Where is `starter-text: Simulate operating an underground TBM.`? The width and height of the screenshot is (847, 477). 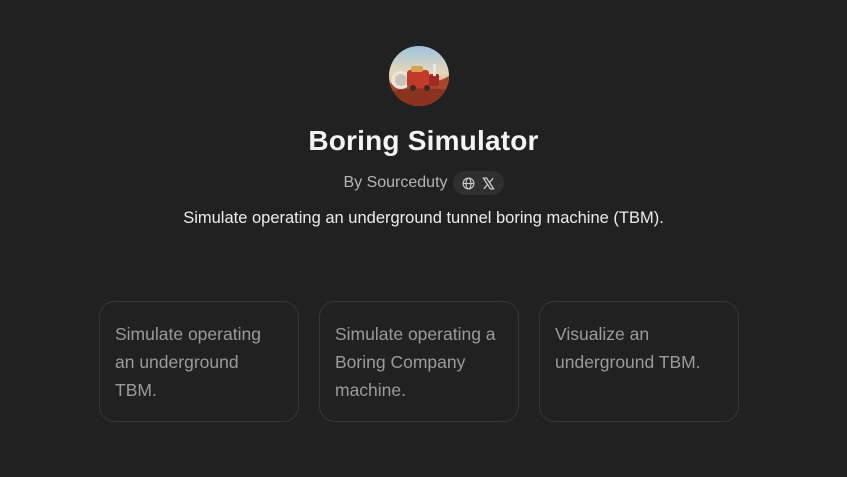
starter-text: Simulate operating an underground TBM. is located at coordinates (188, 362).